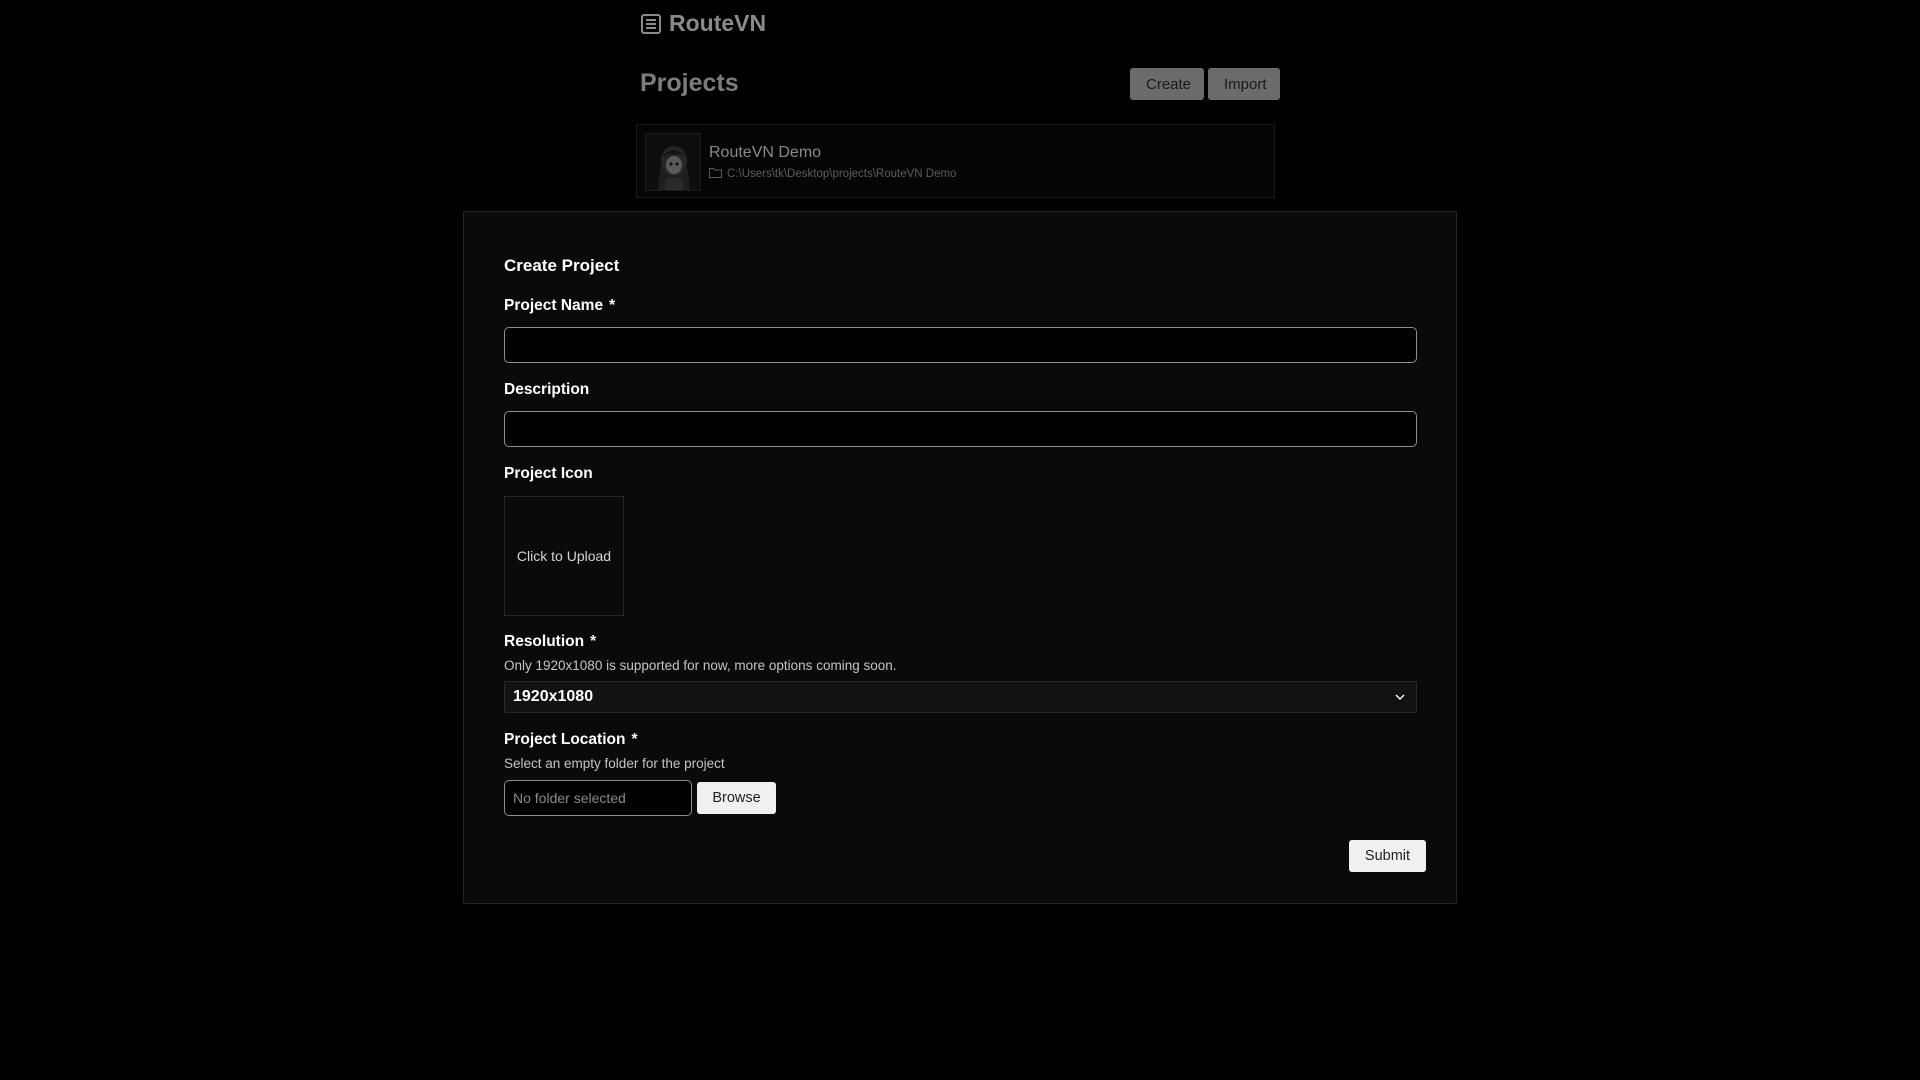 The height and width of the screenshot is (1080, 1920). I want to click on project-icon-label: Project Icon, so click(548, 473).